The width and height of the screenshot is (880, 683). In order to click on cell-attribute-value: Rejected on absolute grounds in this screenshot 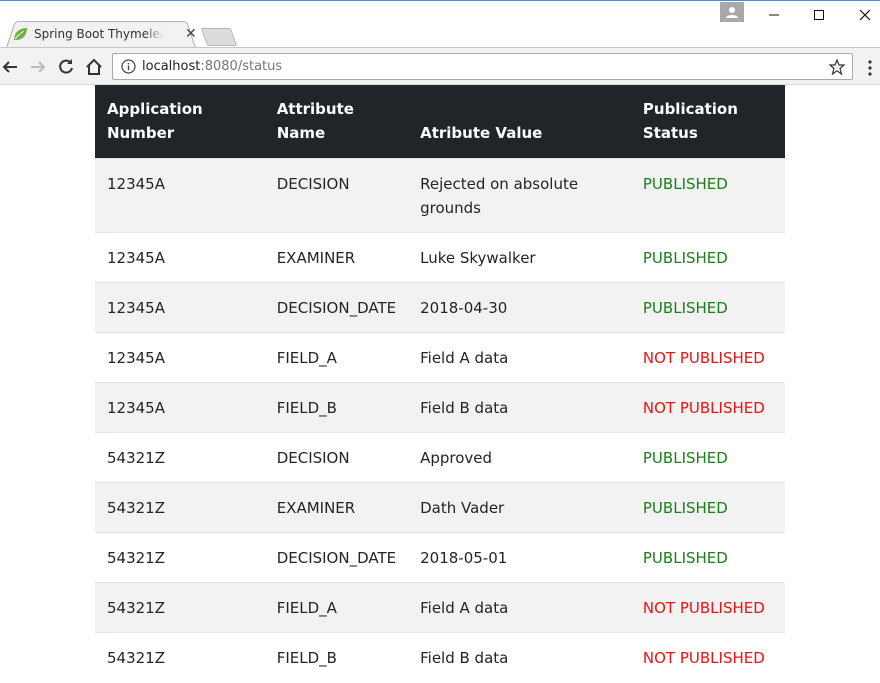, I will do `click(519, 195)`.